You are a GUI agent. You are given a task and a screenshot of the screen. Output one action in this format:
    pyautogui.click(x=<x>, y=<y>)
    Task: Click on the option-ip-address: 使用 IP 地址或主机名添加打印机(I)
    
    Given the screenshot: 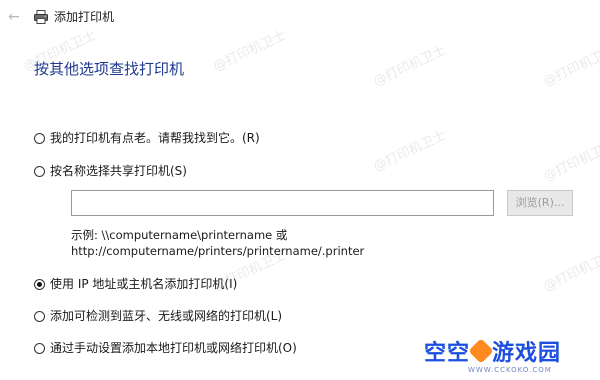 What is the action you would take?
    pyautogui.click(x=135, y=284)
    